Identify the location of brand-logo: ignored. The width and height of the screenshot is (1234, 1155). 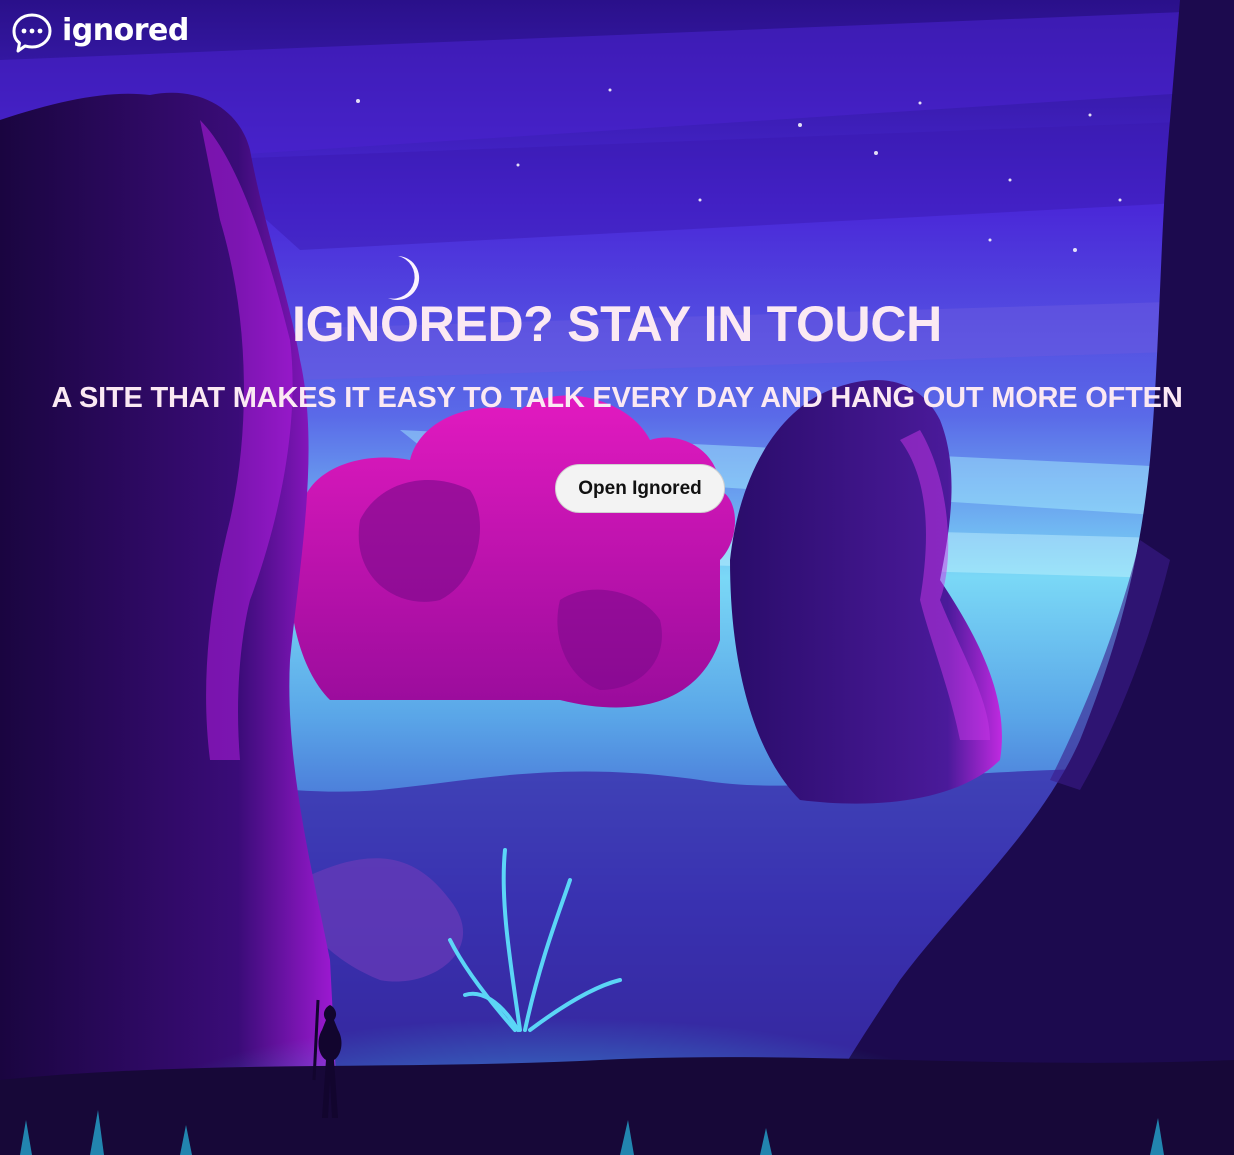
(99, 33).